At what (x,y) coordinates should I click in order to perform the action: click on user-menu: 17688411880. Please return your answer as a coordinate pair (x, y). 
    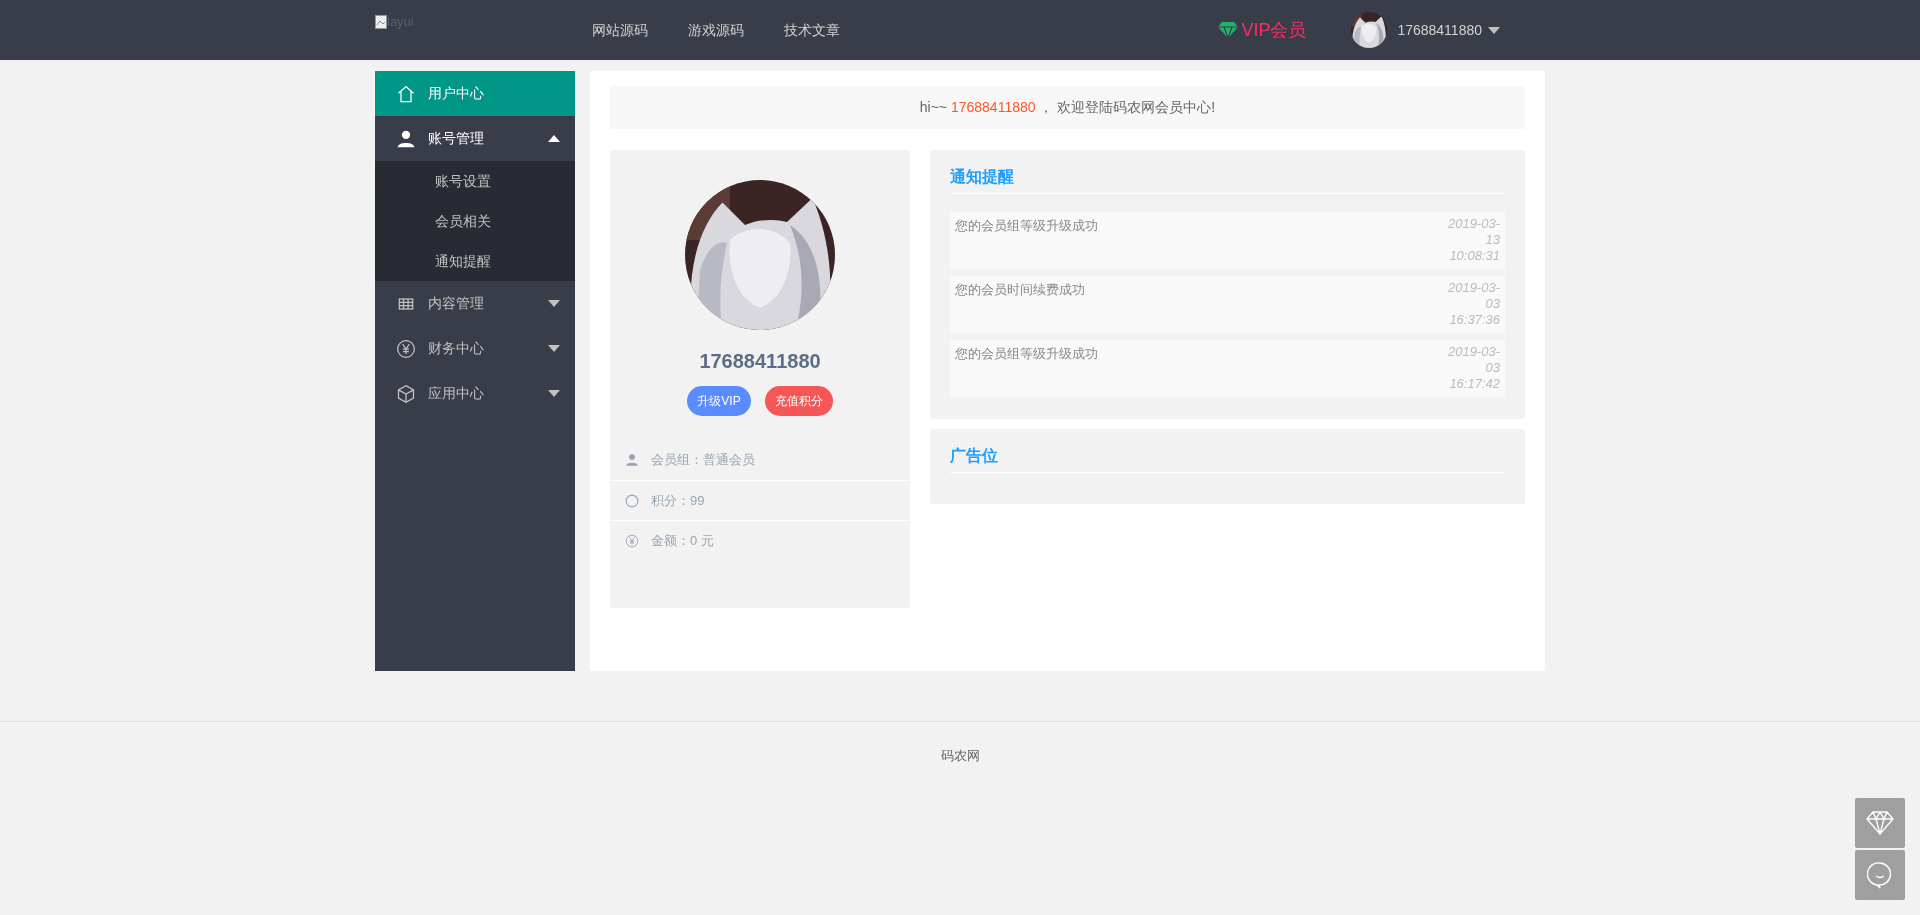
    Looking at the image, I should click on (1448, 30).